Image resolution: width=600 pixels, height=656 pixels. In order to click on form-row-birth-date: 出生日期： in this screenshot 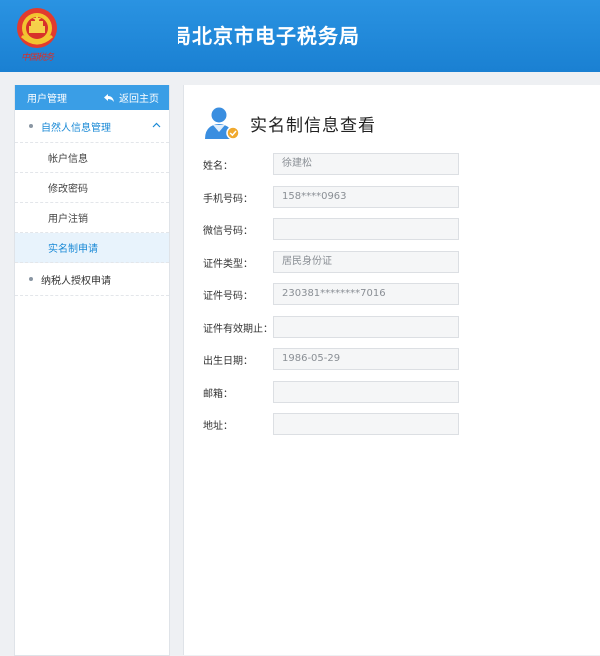, I will do `click(331, 359)`.